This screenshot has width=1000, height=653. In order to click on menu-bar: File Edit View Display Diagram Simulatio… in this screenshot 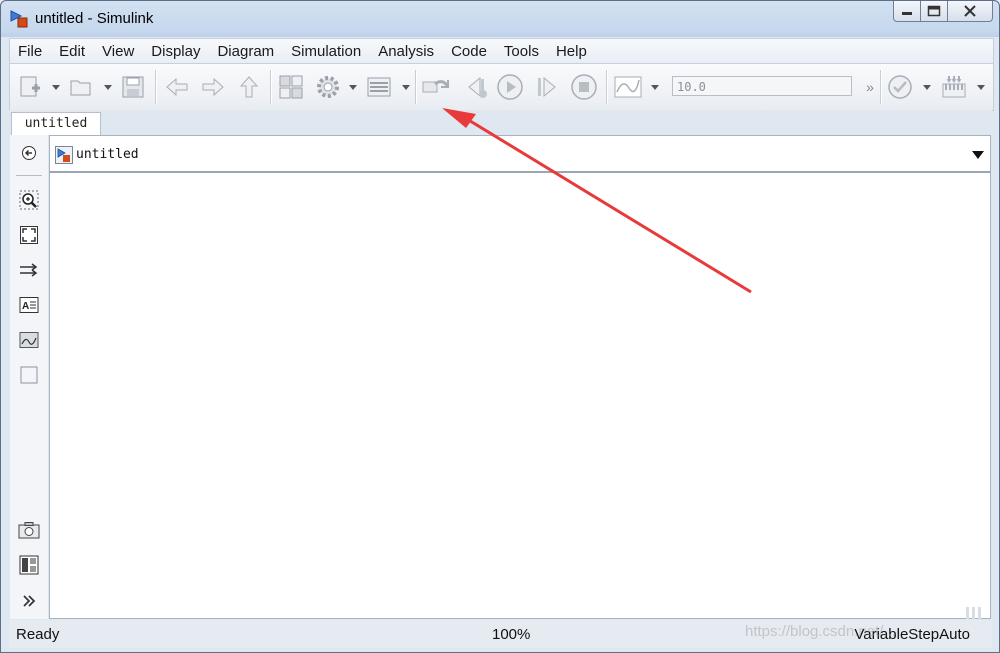, I will do `click(501, 50)`.